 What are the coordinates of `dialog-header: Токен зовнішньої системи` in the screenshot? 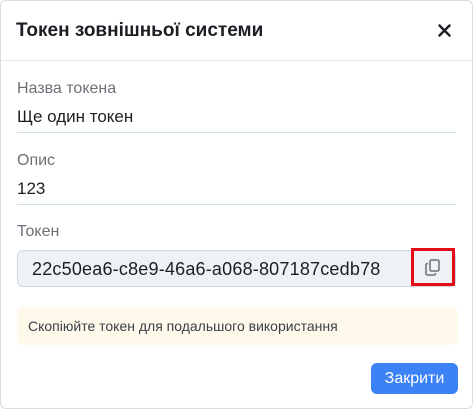 It's located at (236, 31).